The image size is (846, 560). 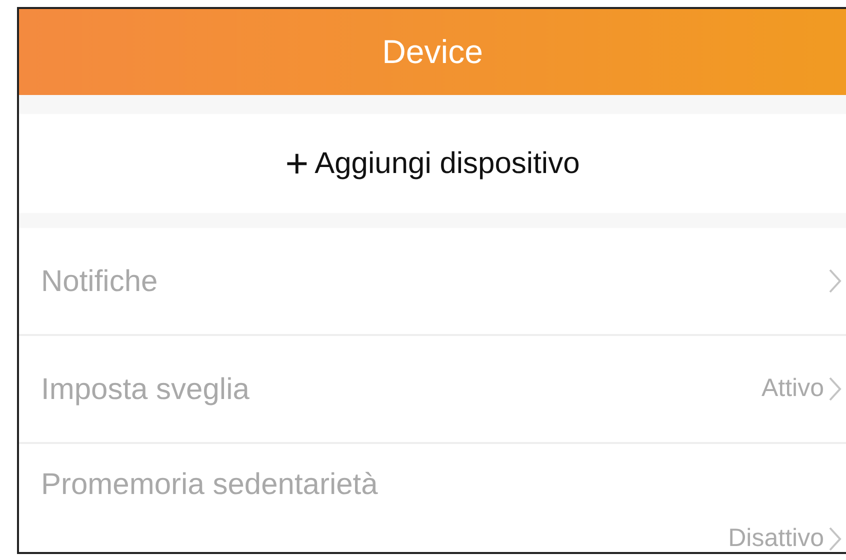 What do you see at coordinates (432, 52) in the screenshot?
I see `screen-title: Device` at bounding box center [432, 52].